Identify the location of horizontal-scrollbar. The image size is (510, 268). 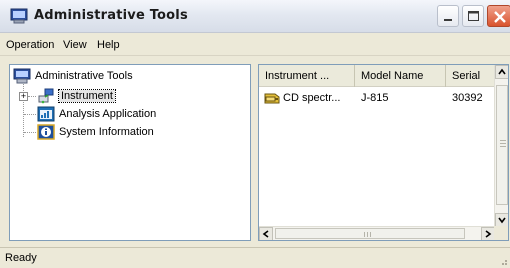
(377, 233).